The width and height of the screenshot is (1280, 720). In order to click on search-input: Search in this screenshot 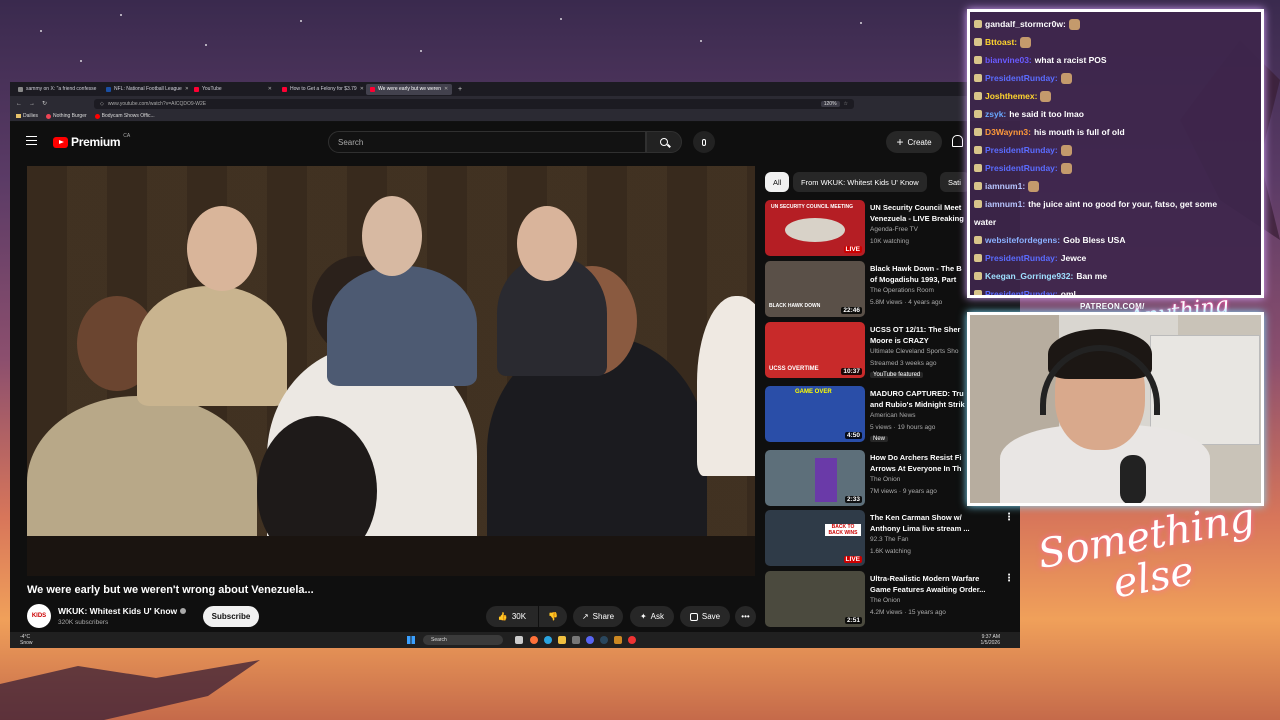, I will do `click(487, 142)`.